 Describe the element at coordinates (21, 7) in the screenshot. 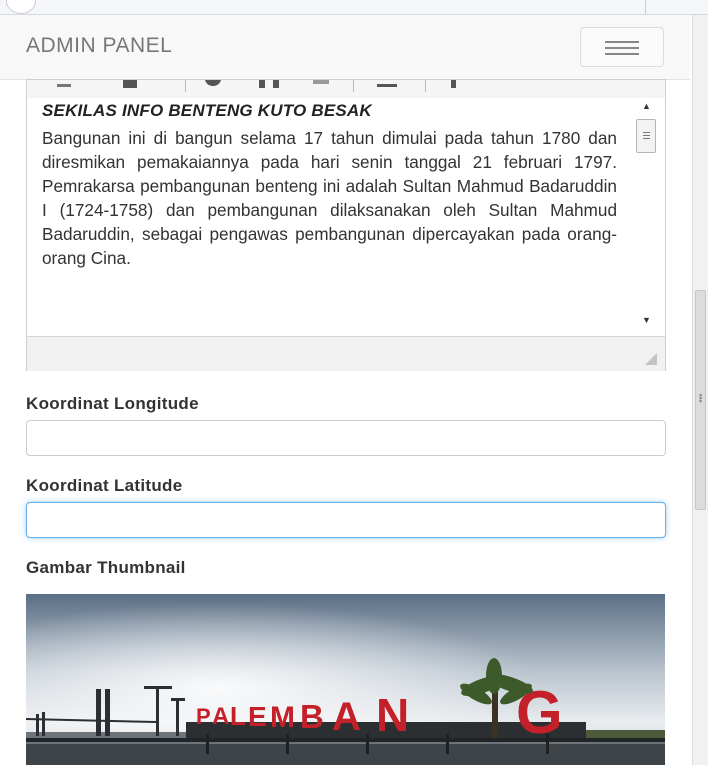

I see `browser-tab-edge` at that location.